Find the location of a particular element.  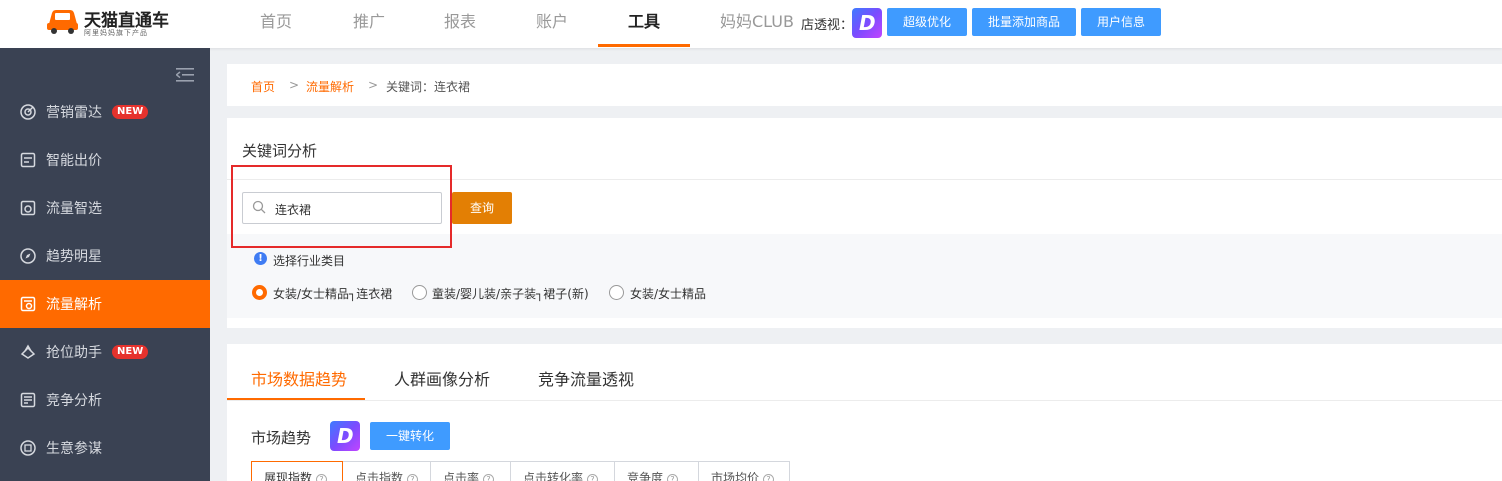

tab-competition-traffic: 竞争流量透视 is located at coordinates (586, 378).